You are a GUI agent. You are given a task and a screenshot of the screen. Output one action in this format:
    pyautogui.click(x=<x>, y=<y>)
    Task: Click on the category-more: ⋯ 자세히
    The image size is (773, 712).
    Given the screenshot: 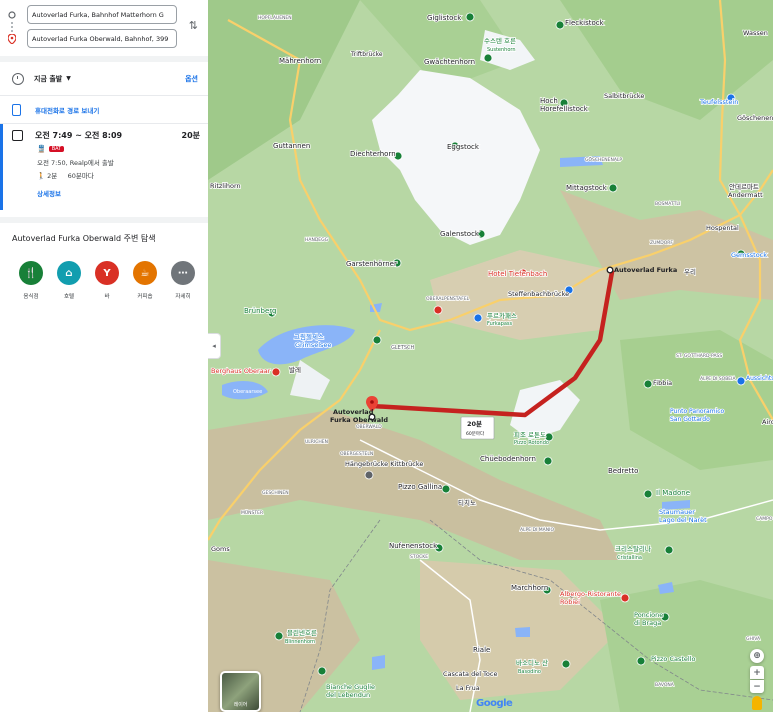 What is the action you would take?
    pyautogui.click(x=183, y=280)
    